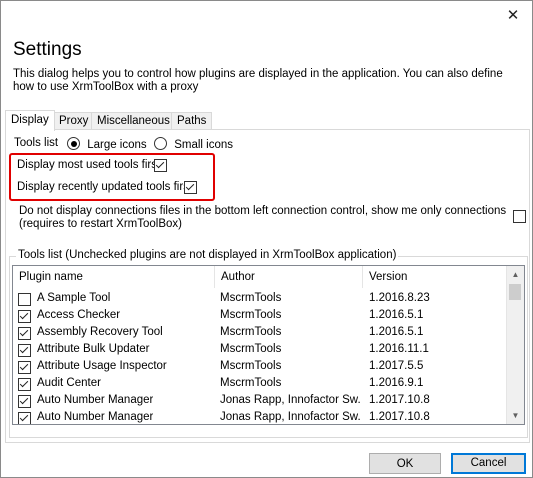 The height and width of the screenshot is (478, 533). What do you see at coordinates (79, 315) in the screenshot?
I see `plugin-name: Access Checker` at bounding box center [79, 315].